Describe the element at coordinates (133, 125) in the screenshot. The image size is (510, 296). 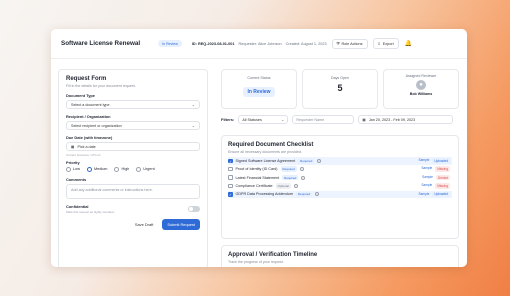
I see `recipient-select: Select recipient or organization ⌄` at that location.